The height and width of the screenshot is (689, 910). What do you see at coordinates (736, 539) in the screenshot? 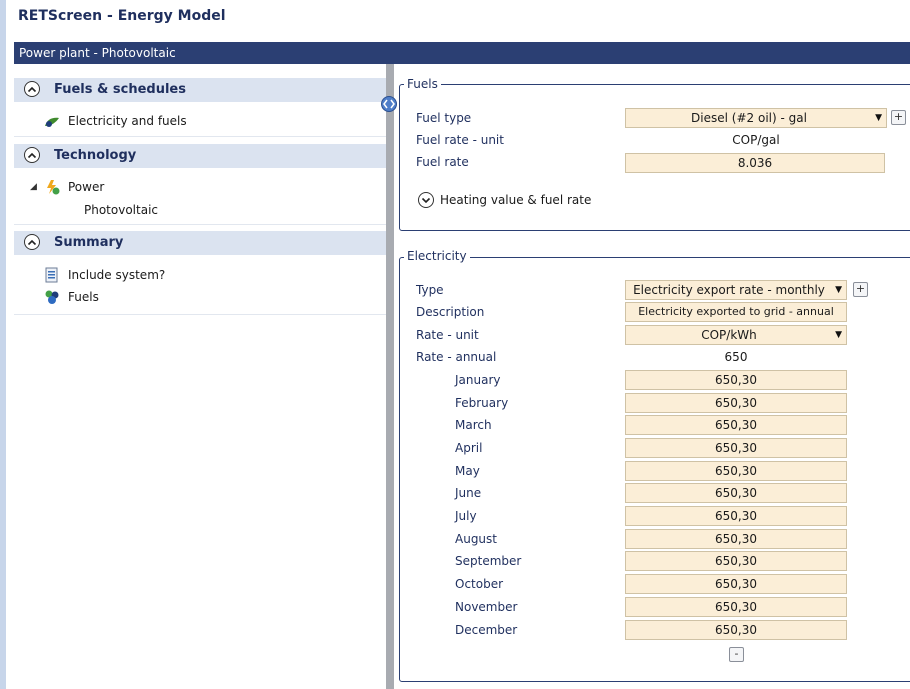
I see `month-input-august: 650,30` at bounding box center [736, 539].